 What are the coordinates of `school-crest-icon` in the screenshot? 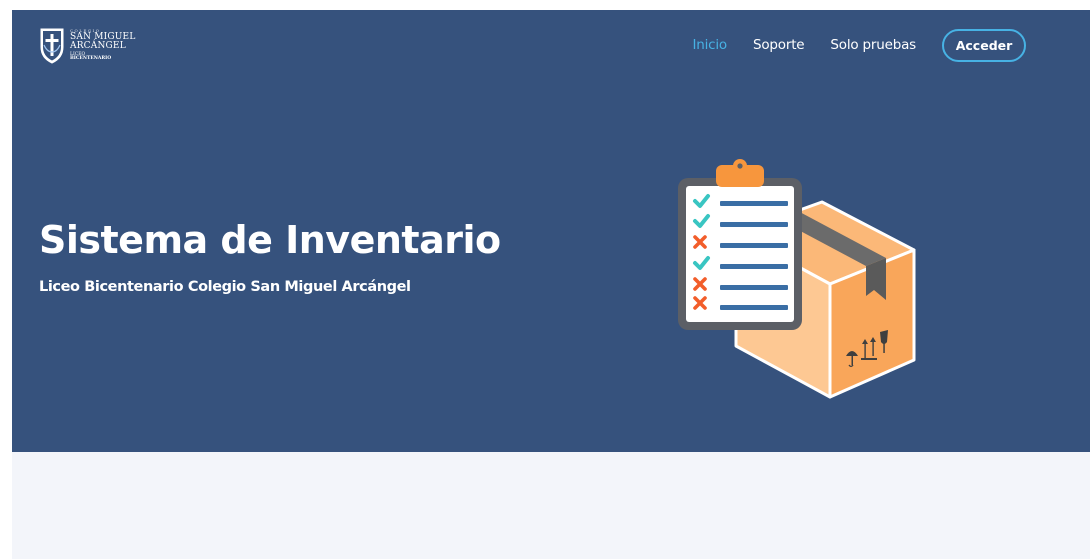 It's located at (52, 46).